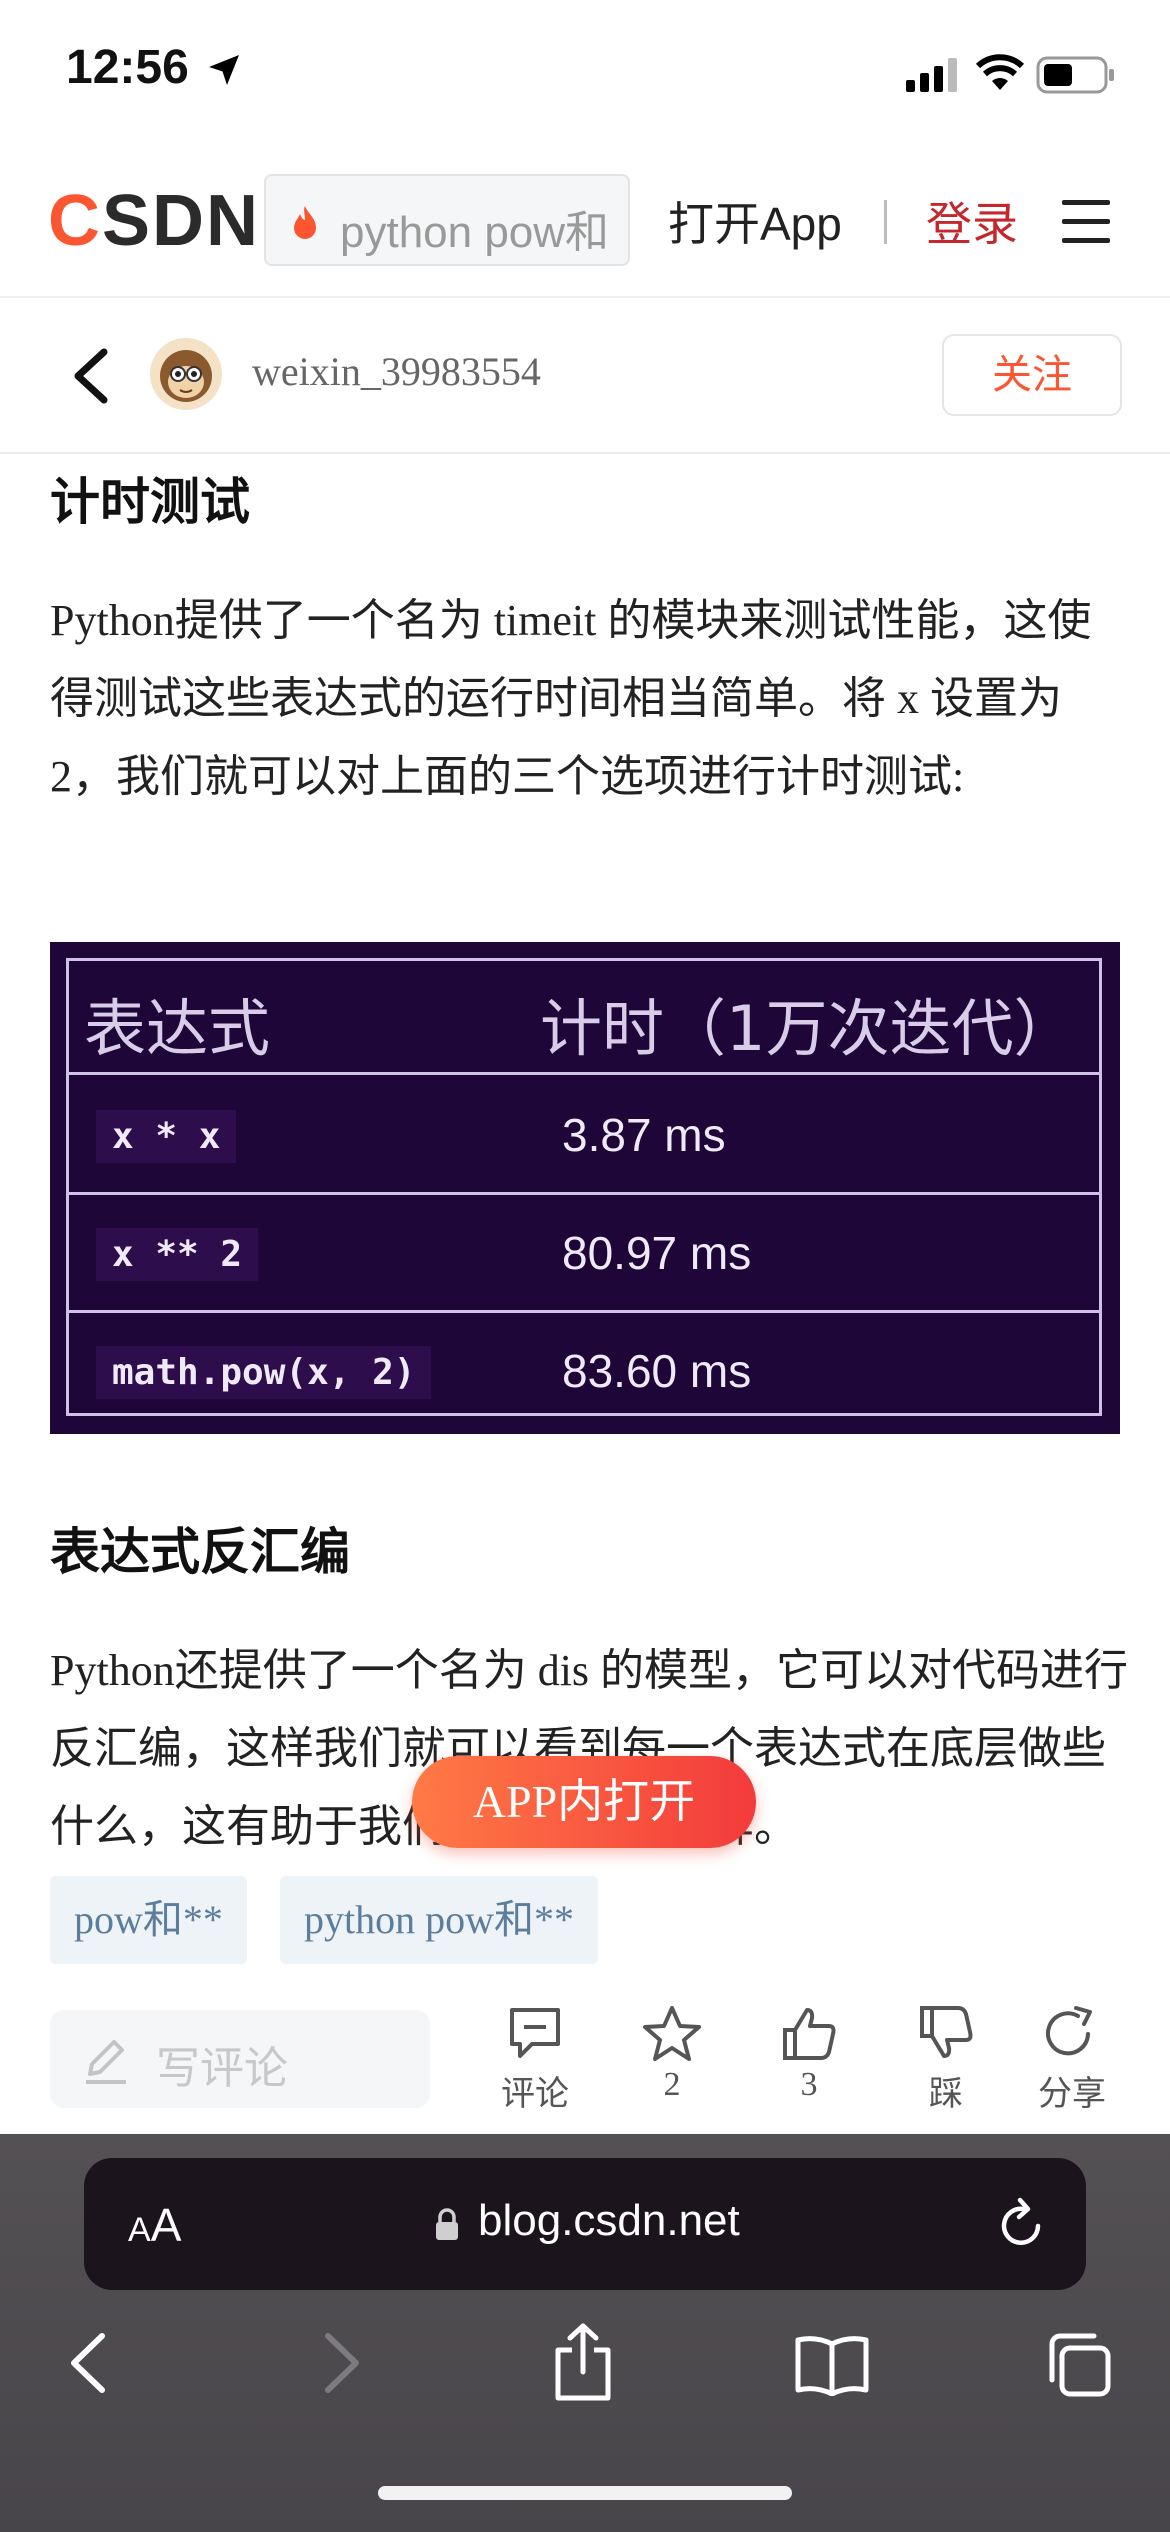 The image size is (1170, 2532). Describe the element at coordinates (106, 2062) in the screenshot. I see `pen-icon` at that location.